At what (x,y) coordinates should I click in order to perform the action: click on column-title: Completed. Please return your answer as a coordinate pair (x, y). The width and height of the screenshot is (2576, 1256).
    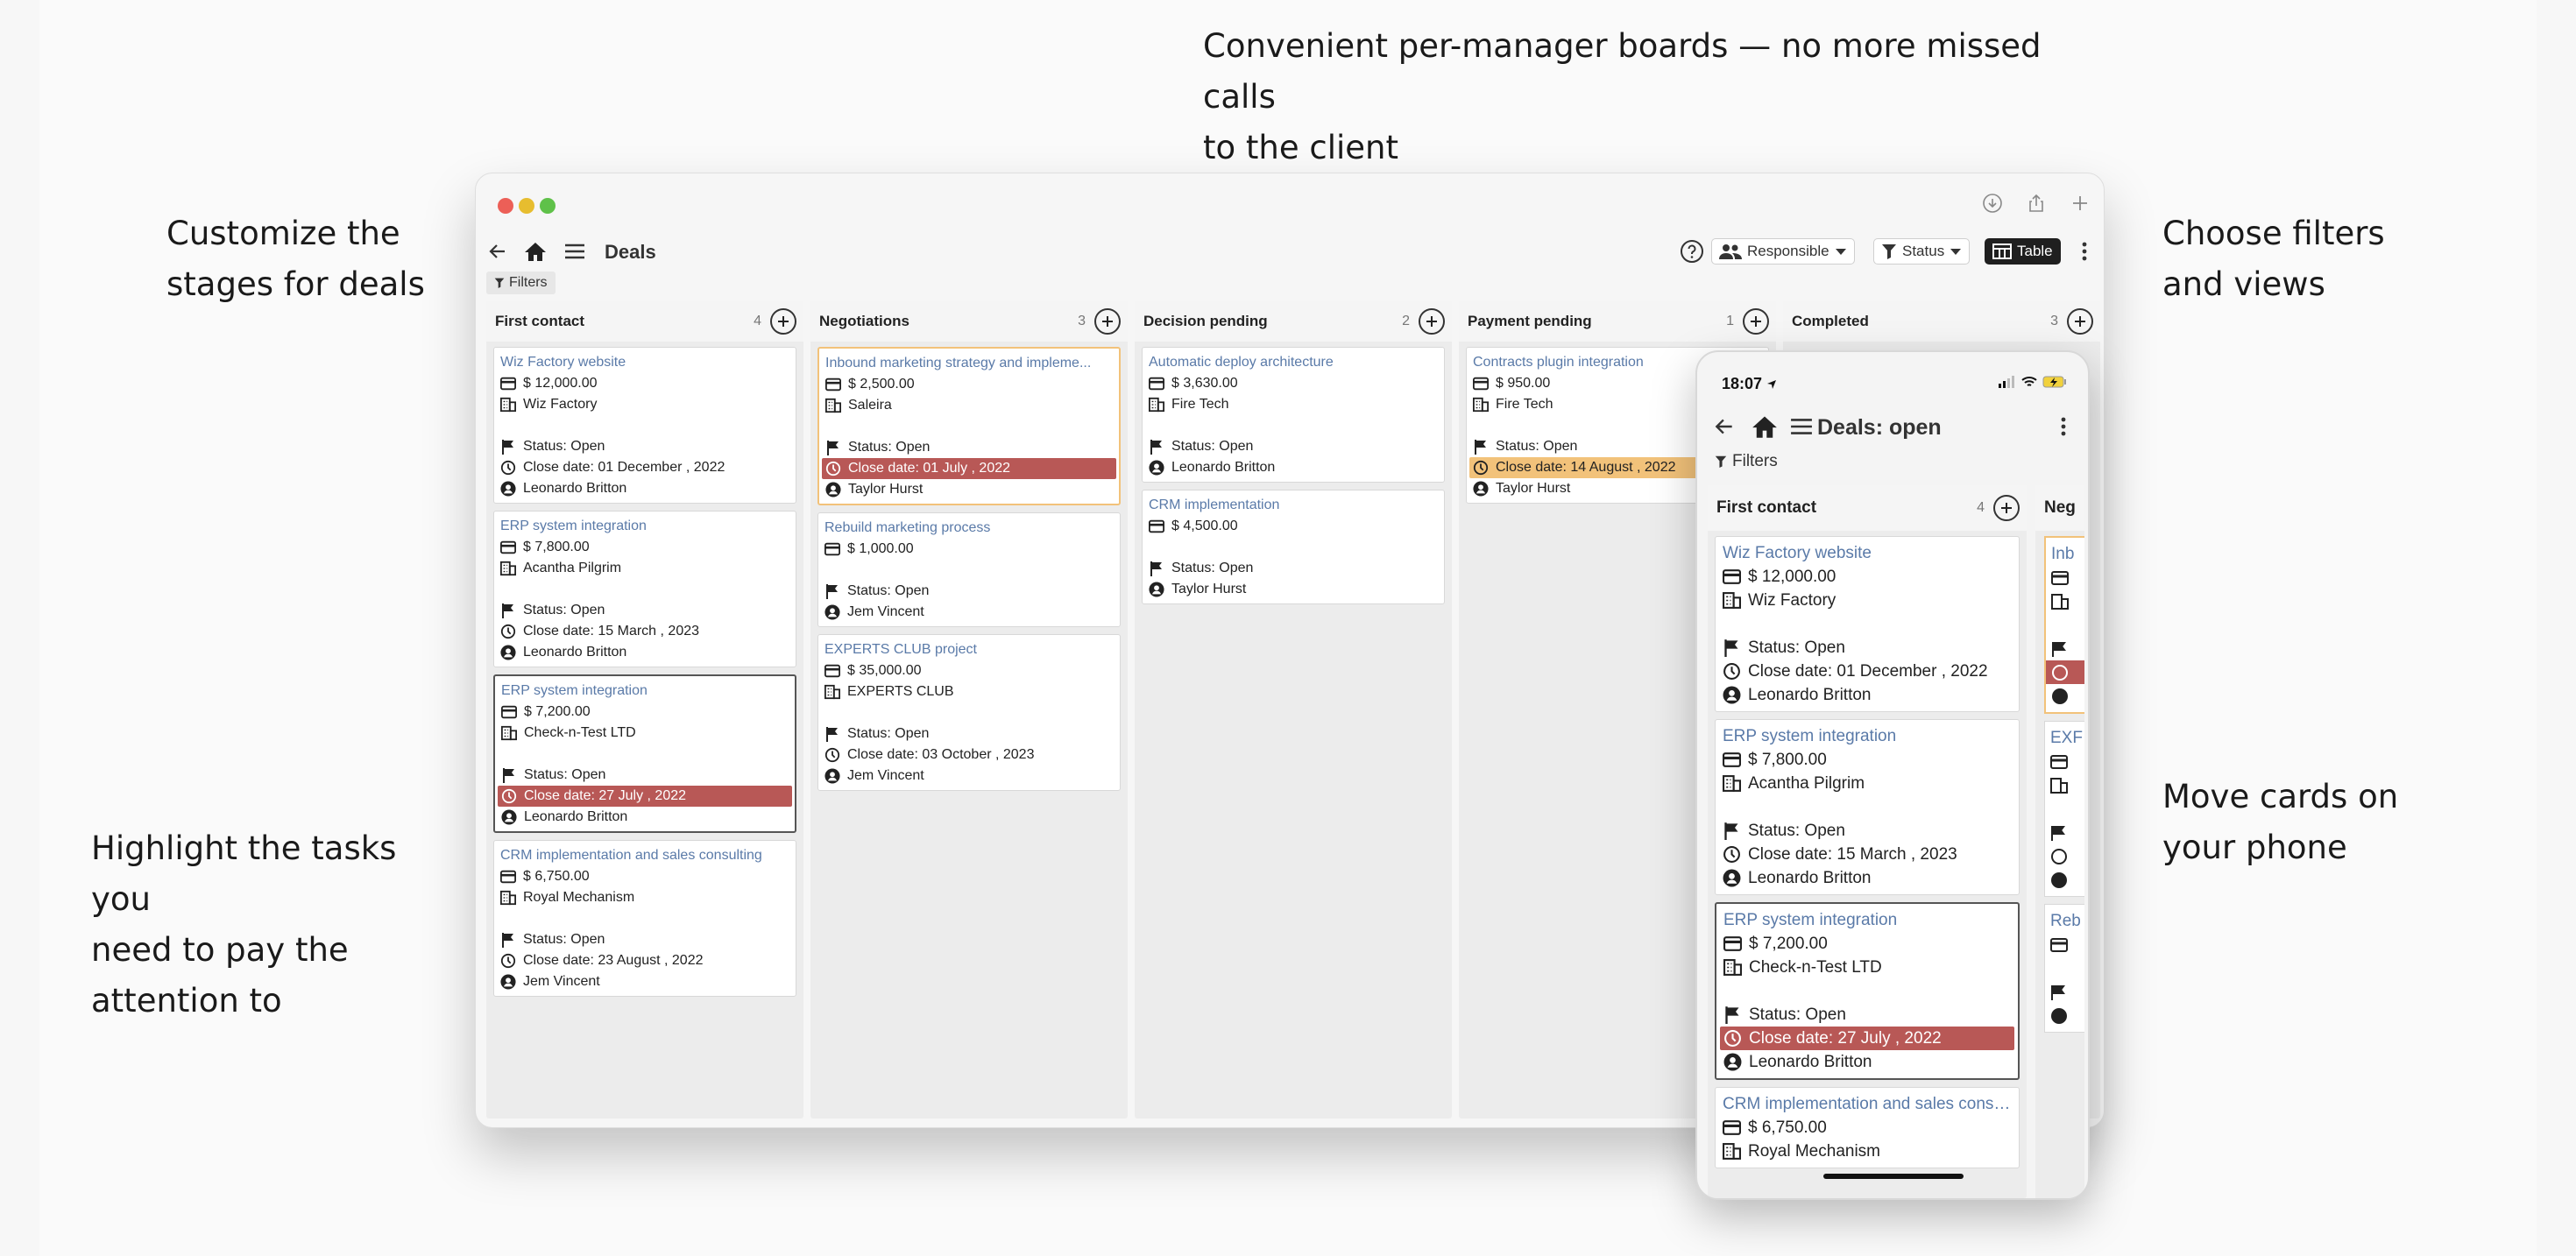
    Looking at the image, I should click on (1830, 321).